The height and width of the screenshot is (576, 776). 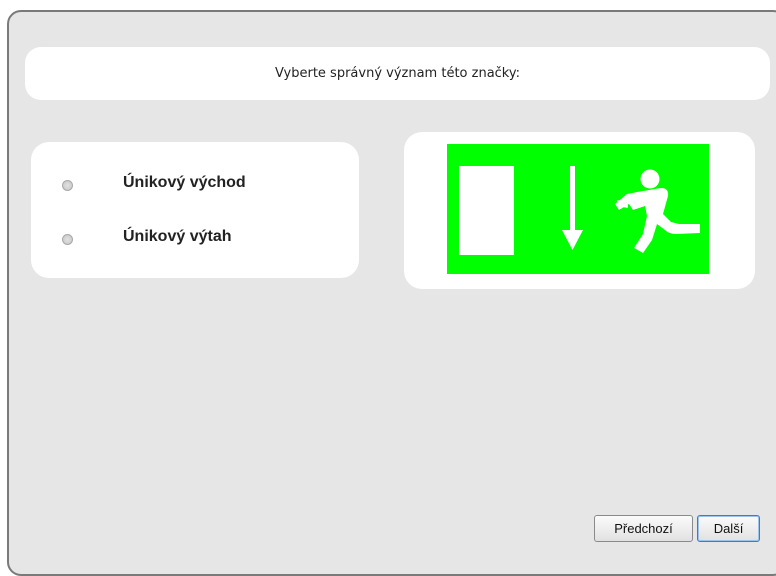 What do you see at coordinates (657, 211) in the screenshot?
I see `running-person` at bounding box center [657, 211].